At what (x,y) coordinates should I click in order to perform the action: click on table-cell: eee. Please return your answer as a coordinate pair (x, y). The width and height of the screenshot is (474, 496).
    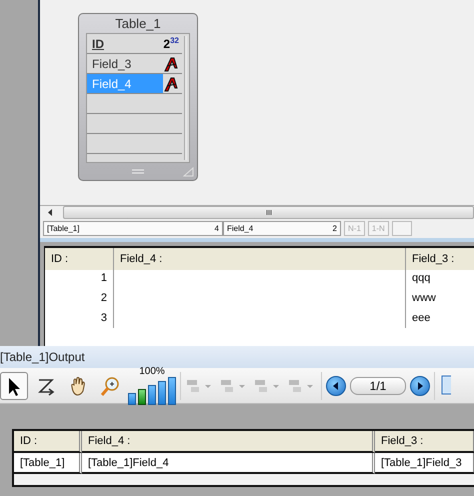
    Looking at the image, I should click on (440, 318).